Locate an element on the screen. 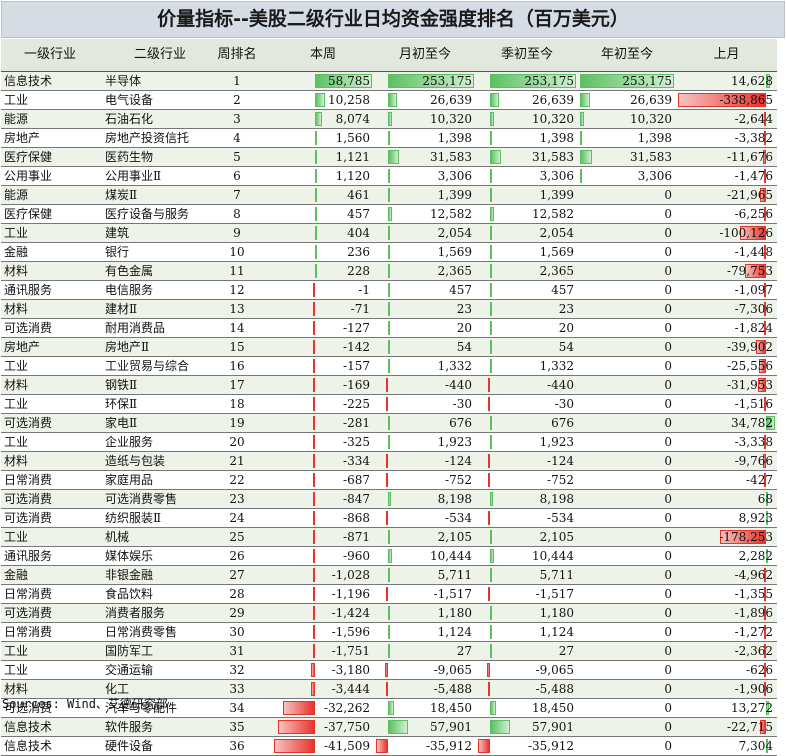 This screenshot has width=786, height=756. mtd-value: 3,306 is located at coordinates (454, 176).